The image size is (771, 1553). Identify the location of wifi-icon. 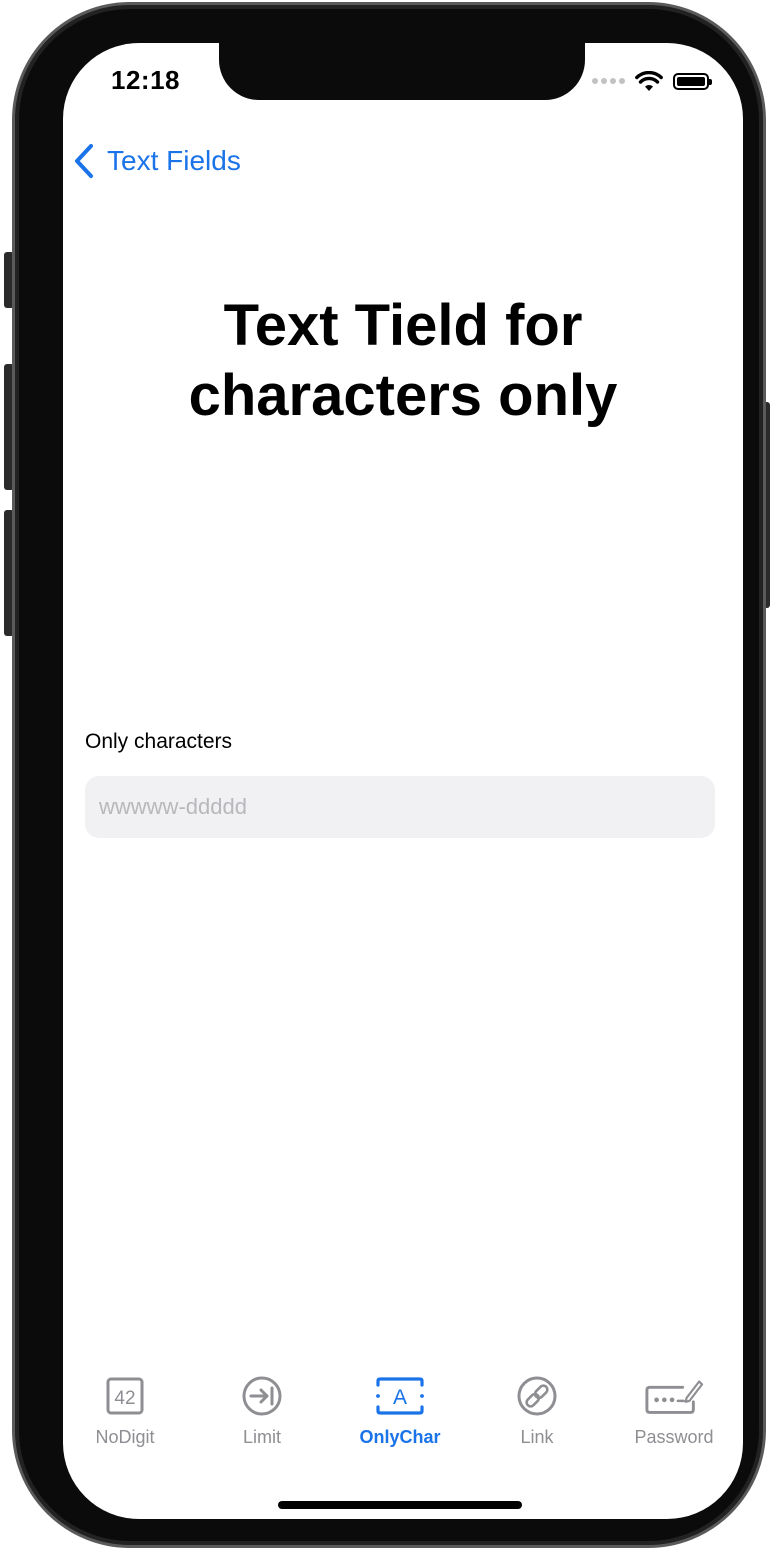
(649, 80).